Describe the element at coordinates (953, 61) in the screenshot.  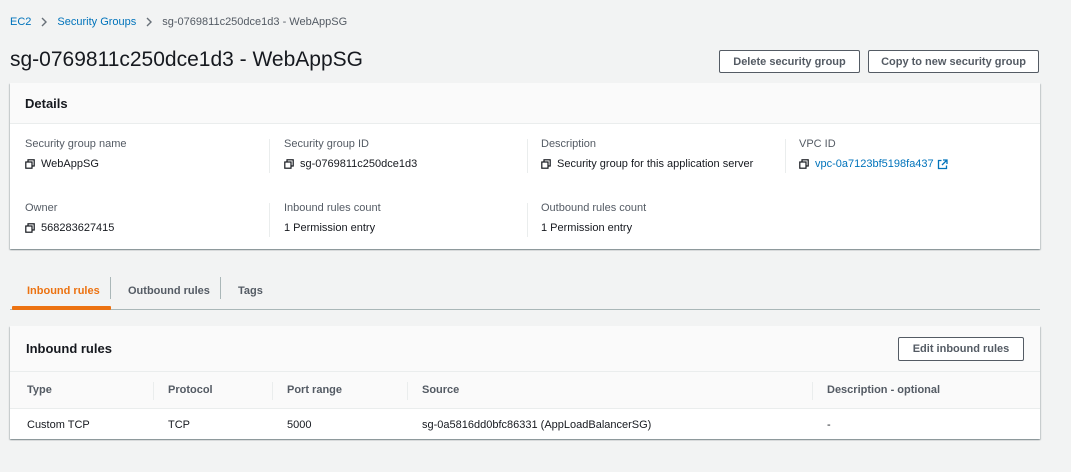
I see `copy-to-new-security-group-button: Copy to new security group` at that location.